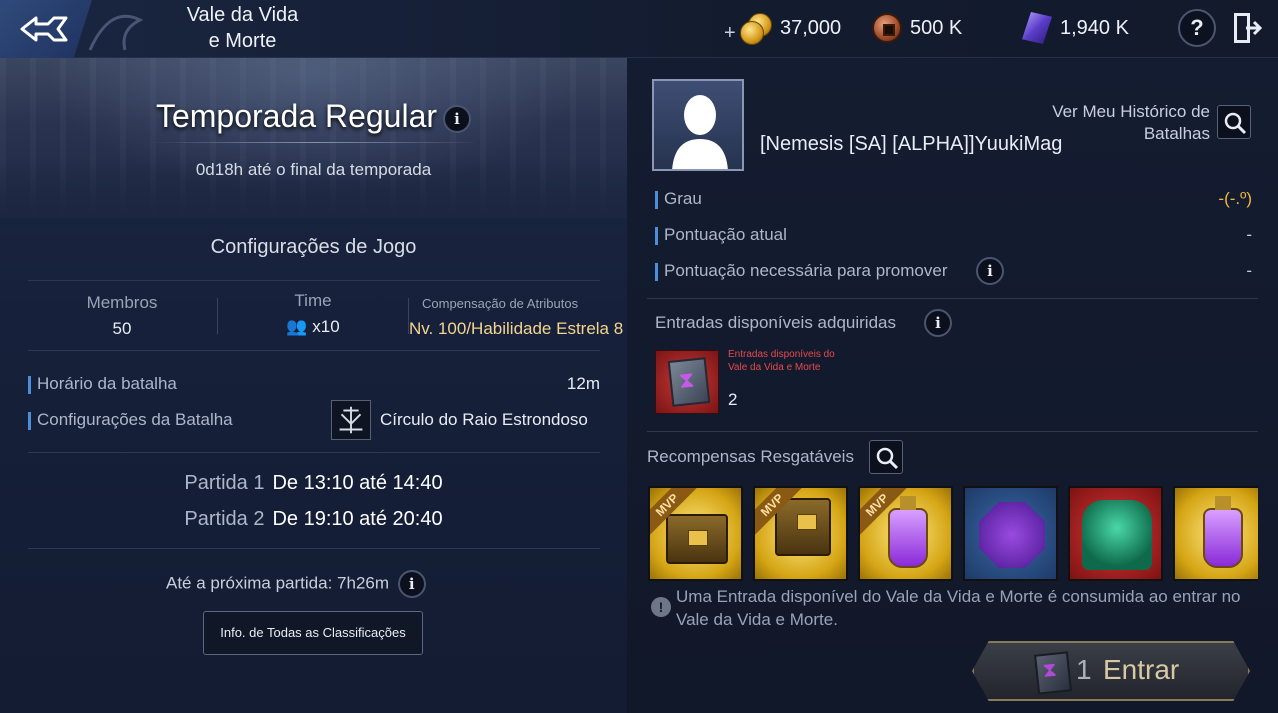  What do you see at coordinates (1094, 27) in the screenshot?
I see `crystal-amount: 1,940 K` at bounding box center [1094, 27].